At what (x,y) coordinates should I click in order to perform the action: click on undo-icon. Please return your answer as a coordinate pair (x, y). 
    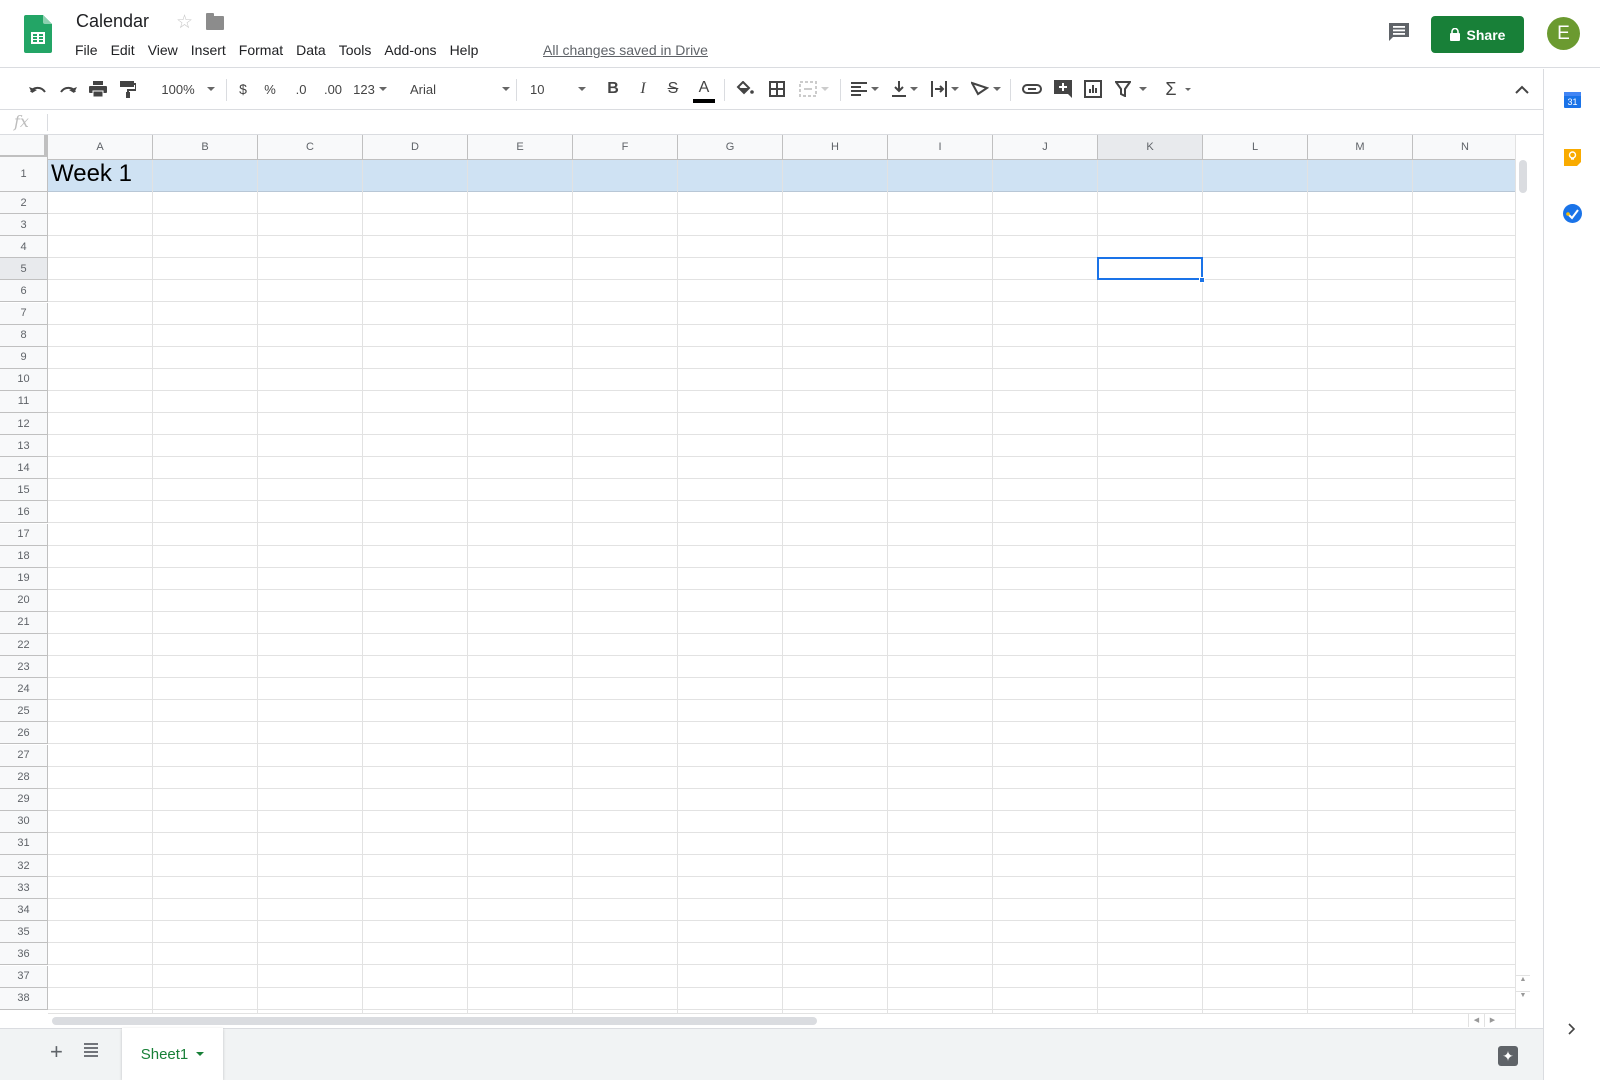
    Looking at the image, I should click on (38, 89).